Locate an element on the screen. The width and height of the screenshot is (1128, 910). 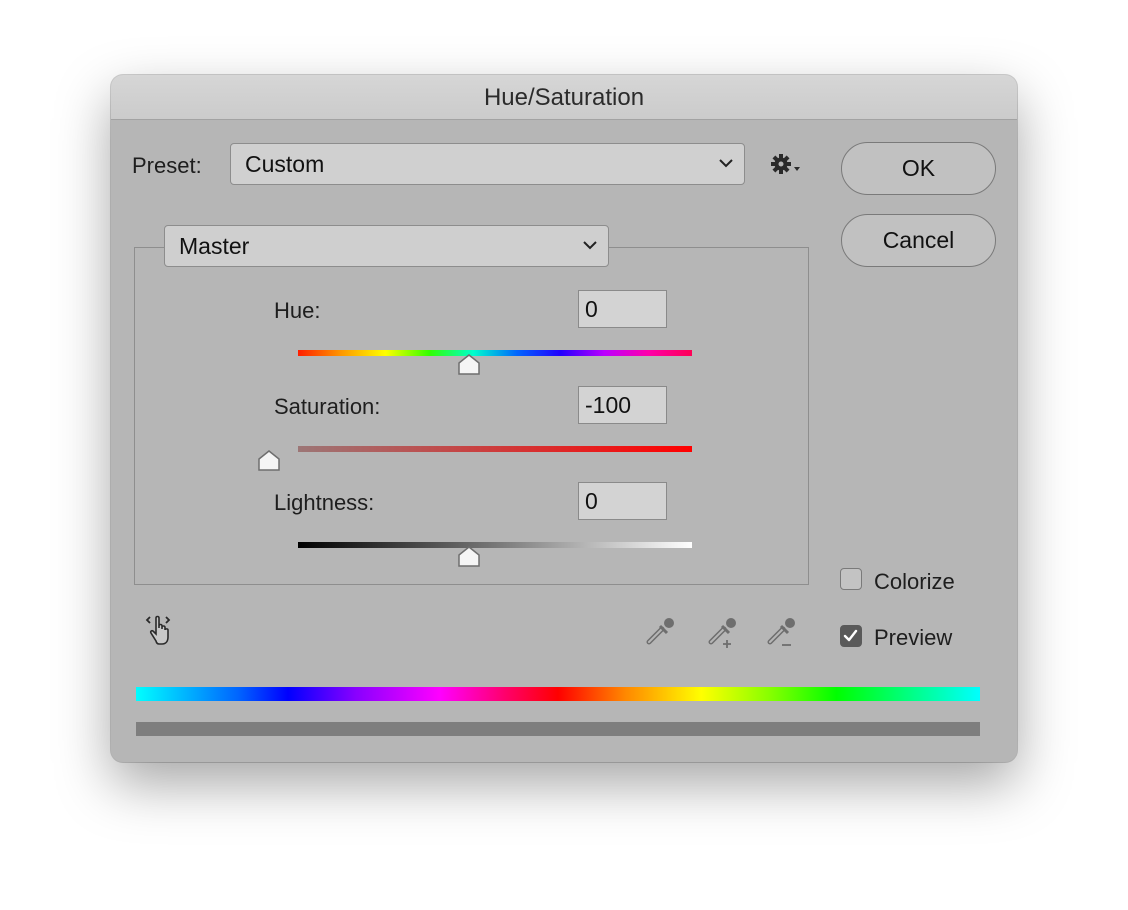
checkmark-icon is located at coordinates (850, 635).